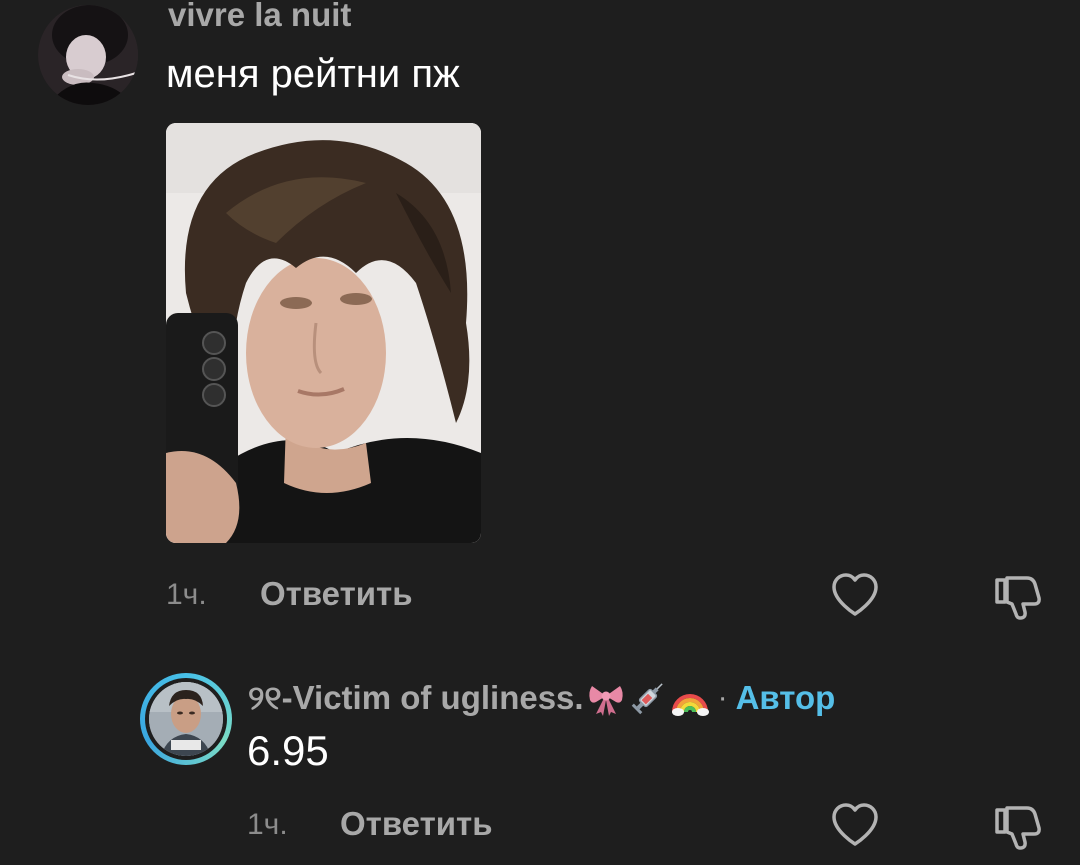 Image resolution: width=1080 pixels, height=865 pixels. What do you see at coordinates (416, 698) in the screenshot?
I see `comment-username: ୨୧-Victim of ugliness.` at bounding box center [416, 698].